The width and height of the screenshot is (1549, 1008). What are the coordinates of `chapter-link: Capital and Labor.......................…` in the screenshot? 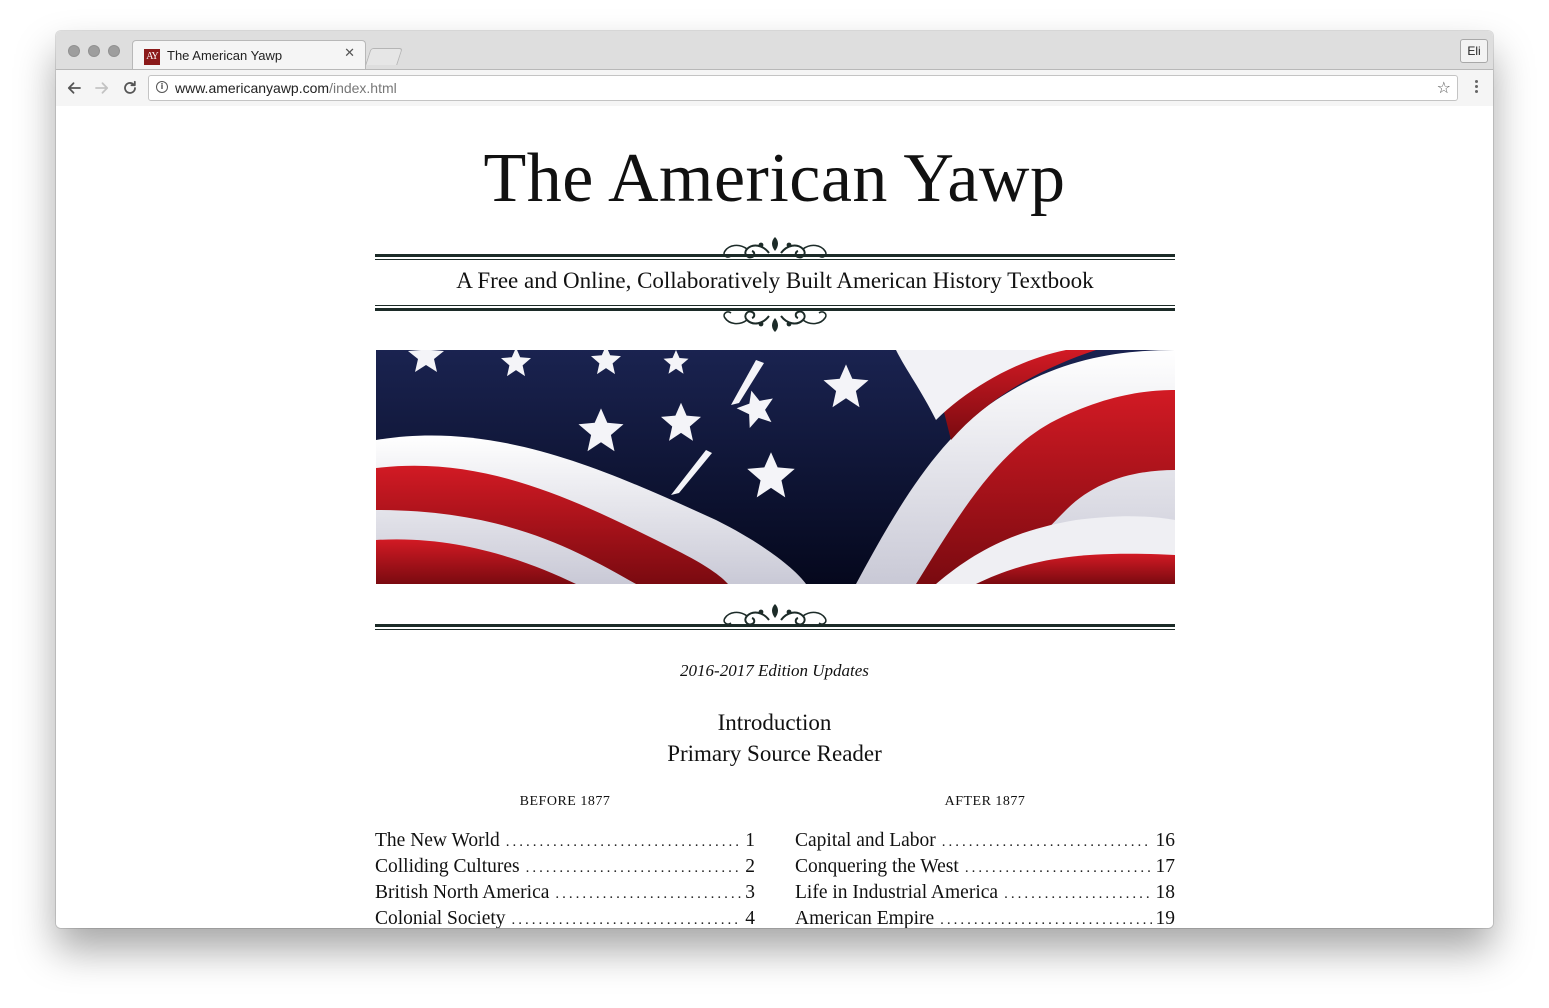 It's located at (985, 843).